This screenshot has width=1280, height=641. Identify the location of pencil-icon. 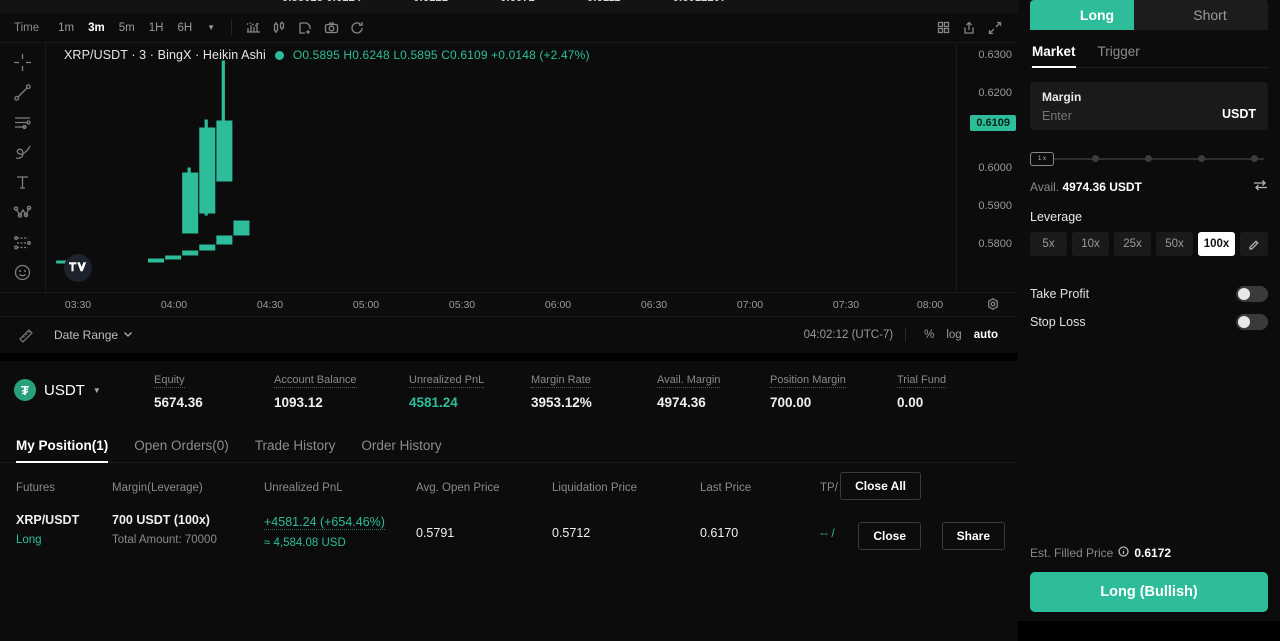
(1254, 244).